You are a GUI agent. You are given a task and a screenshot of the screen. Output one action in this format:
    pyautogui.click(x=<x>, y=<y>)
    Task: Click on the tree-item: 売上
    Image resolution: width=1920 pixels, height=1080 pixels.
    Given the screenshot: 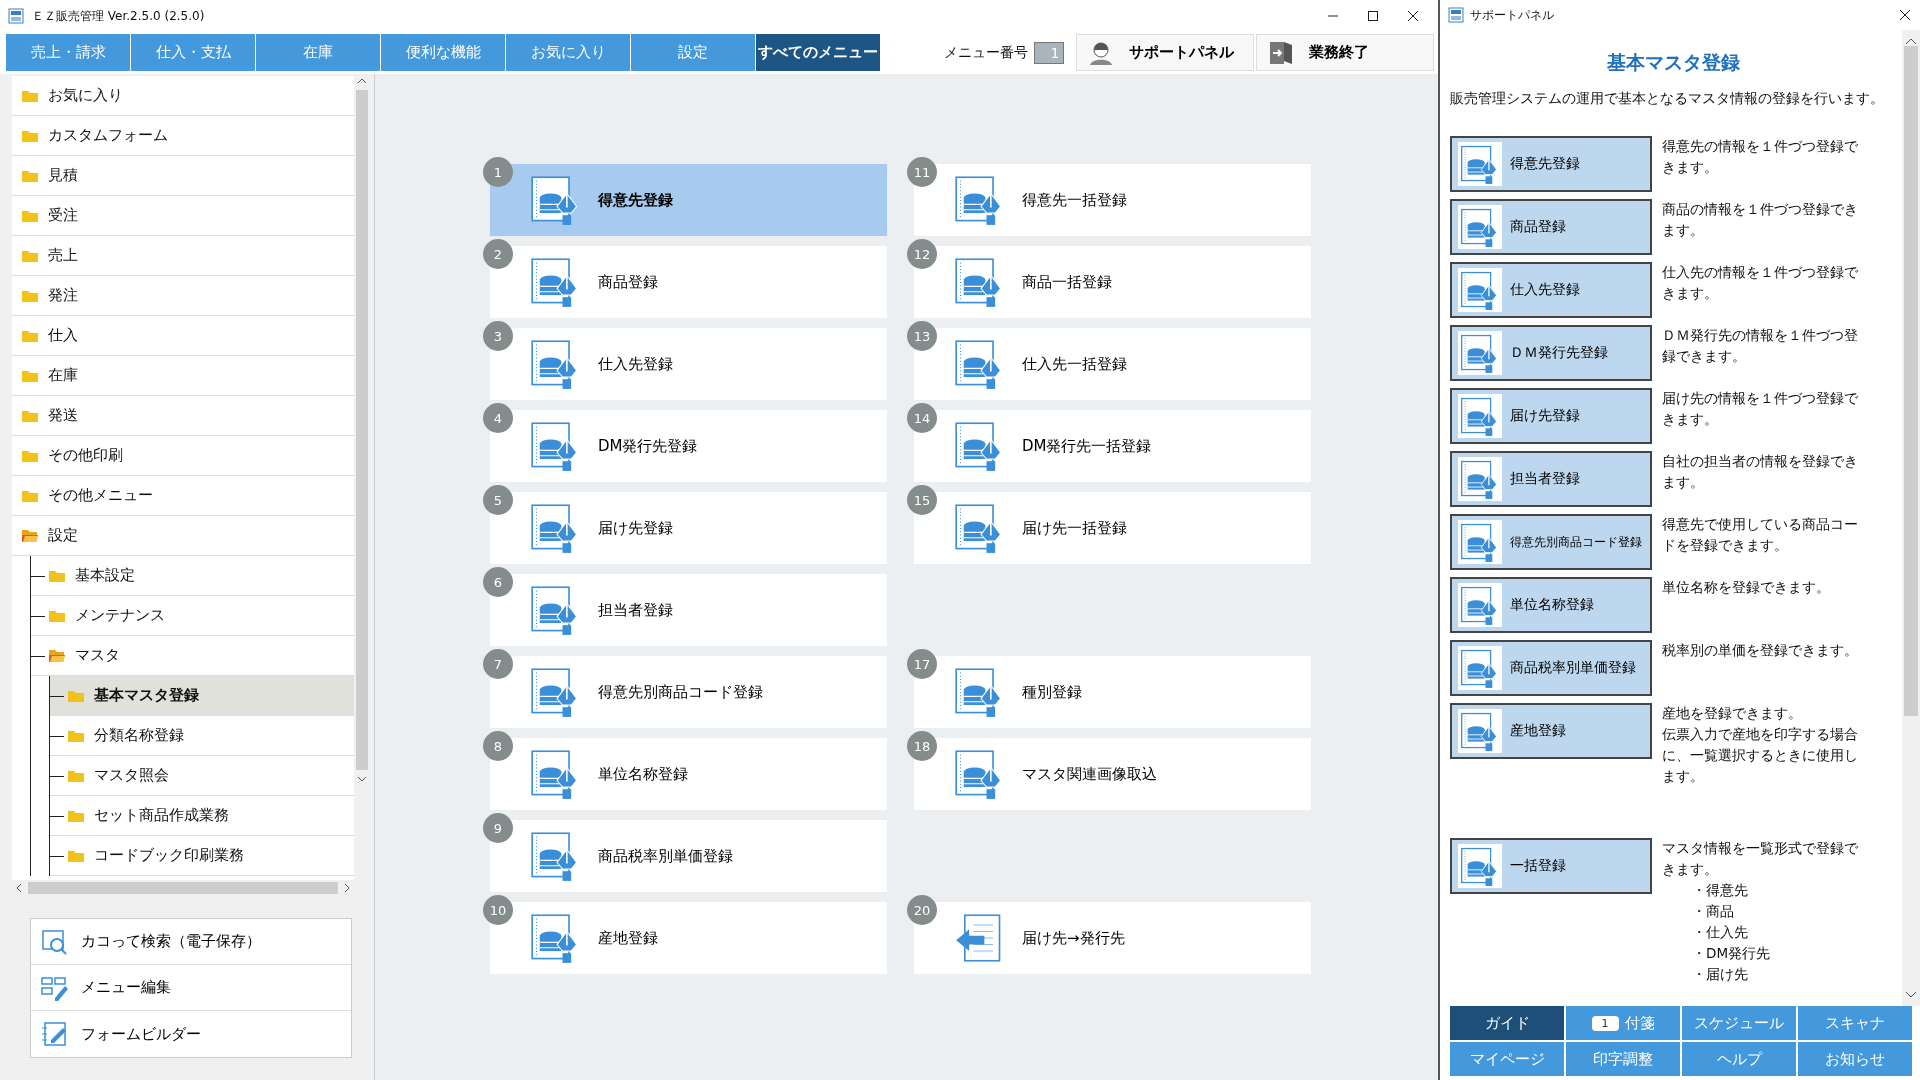 What is the action you would take?
    pyautogui.click(x=183, y=256)
    